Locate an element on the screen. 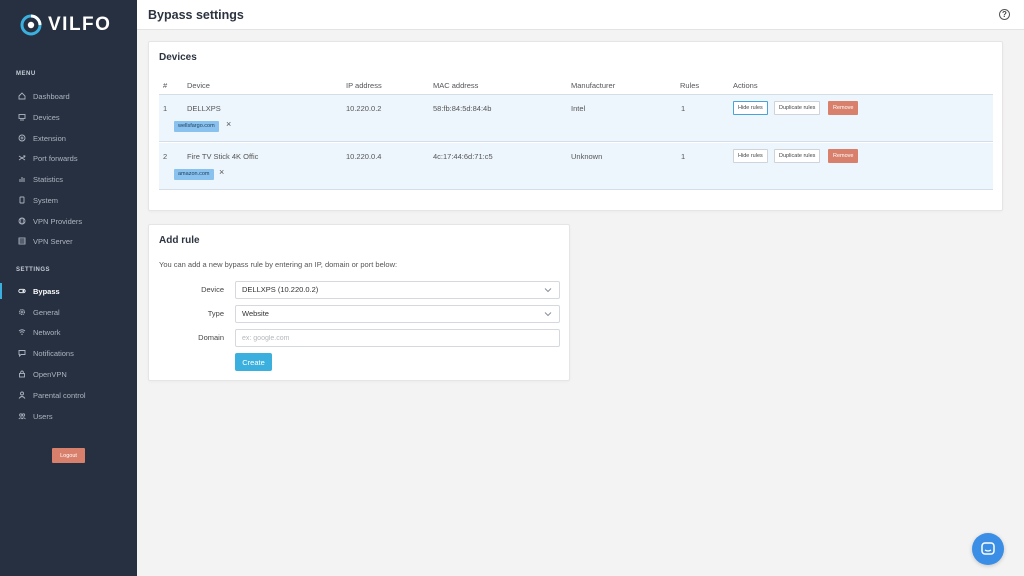  sidebar-item-label: VPN Server is located at coordinates (53, 241).